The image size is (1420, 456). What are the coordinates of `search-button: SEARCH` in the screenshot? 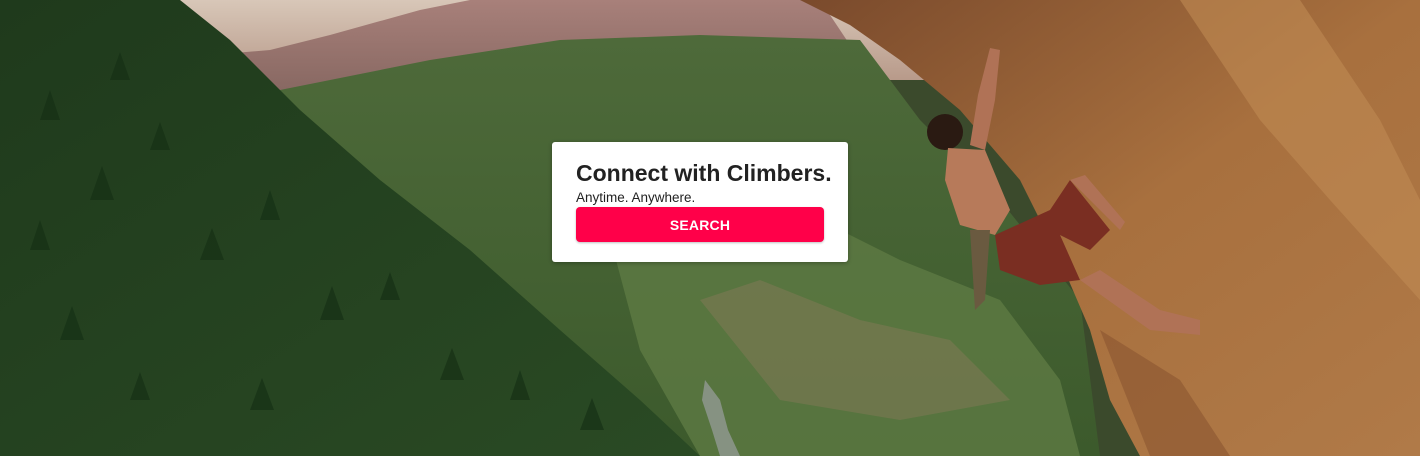 It's located at (700, 224).